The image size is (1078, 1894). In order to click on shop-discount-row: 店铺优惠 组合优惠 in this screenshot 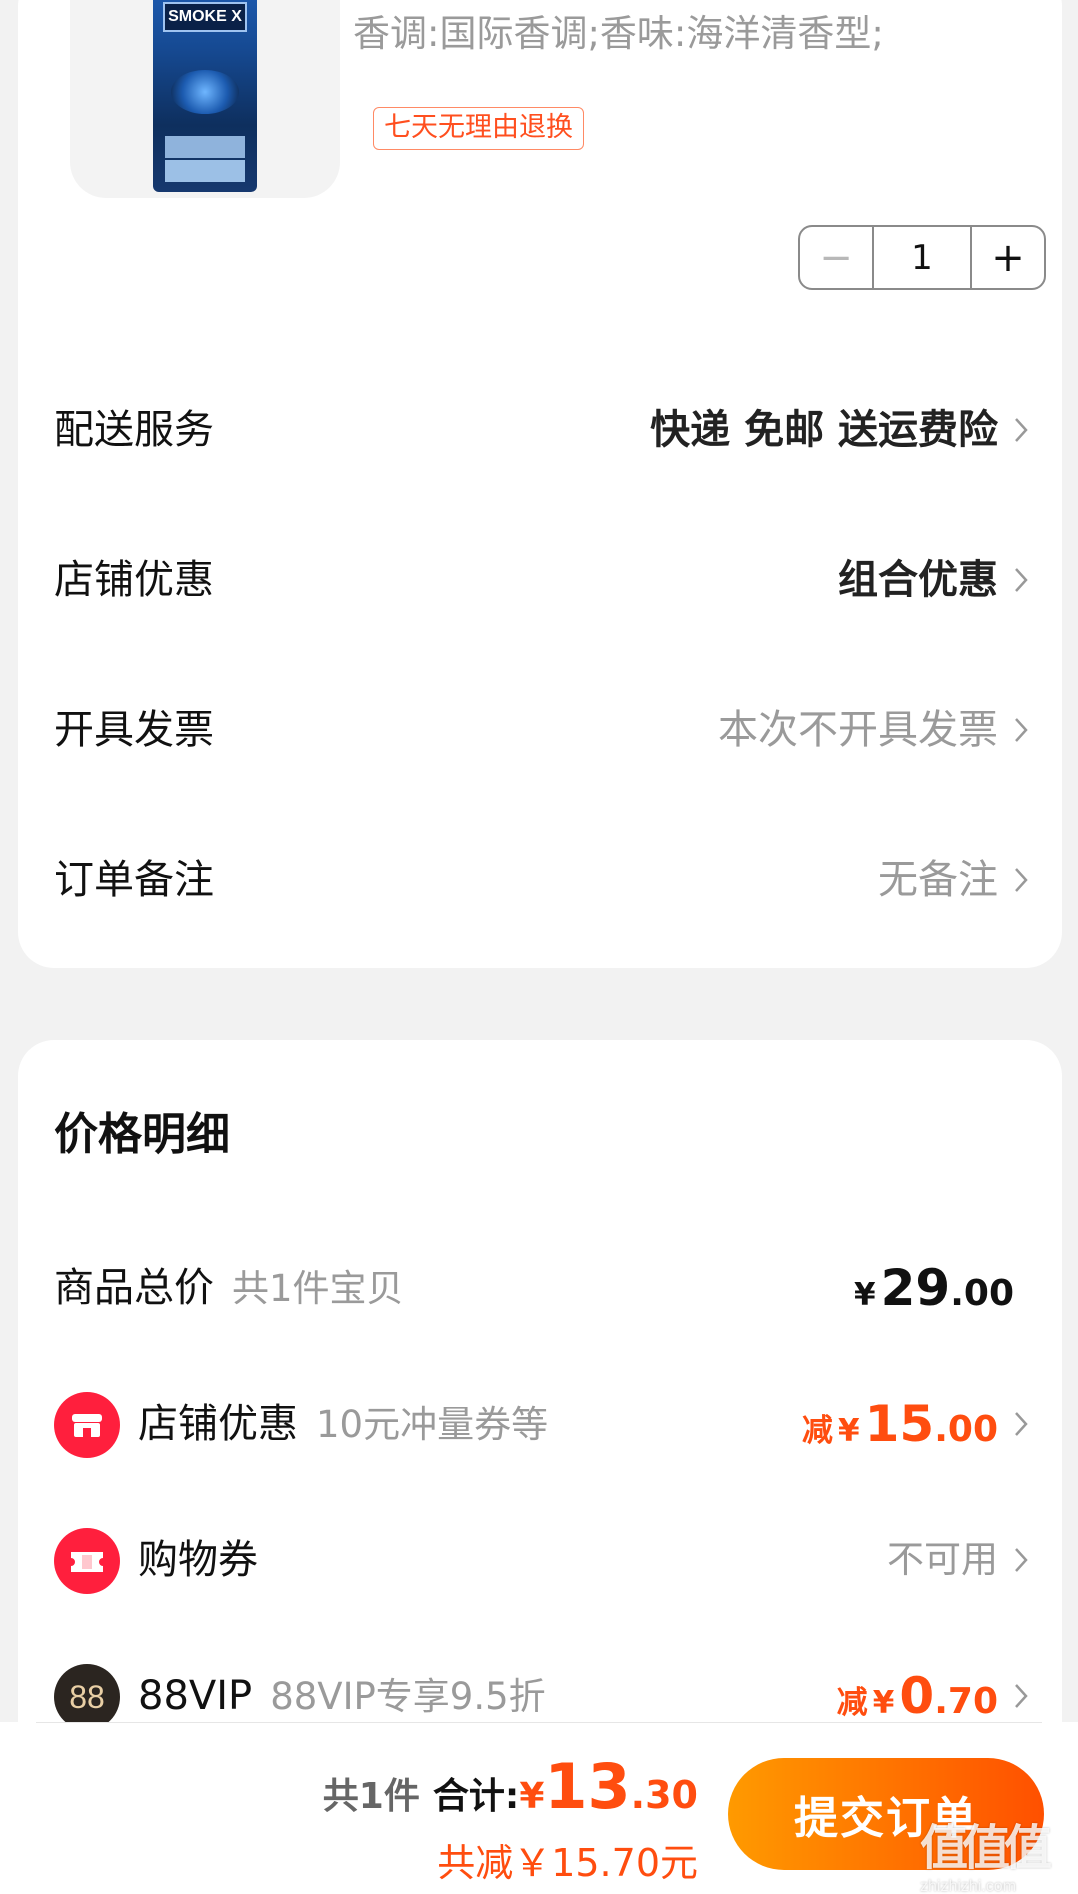, I will do `click(540, 580)`.